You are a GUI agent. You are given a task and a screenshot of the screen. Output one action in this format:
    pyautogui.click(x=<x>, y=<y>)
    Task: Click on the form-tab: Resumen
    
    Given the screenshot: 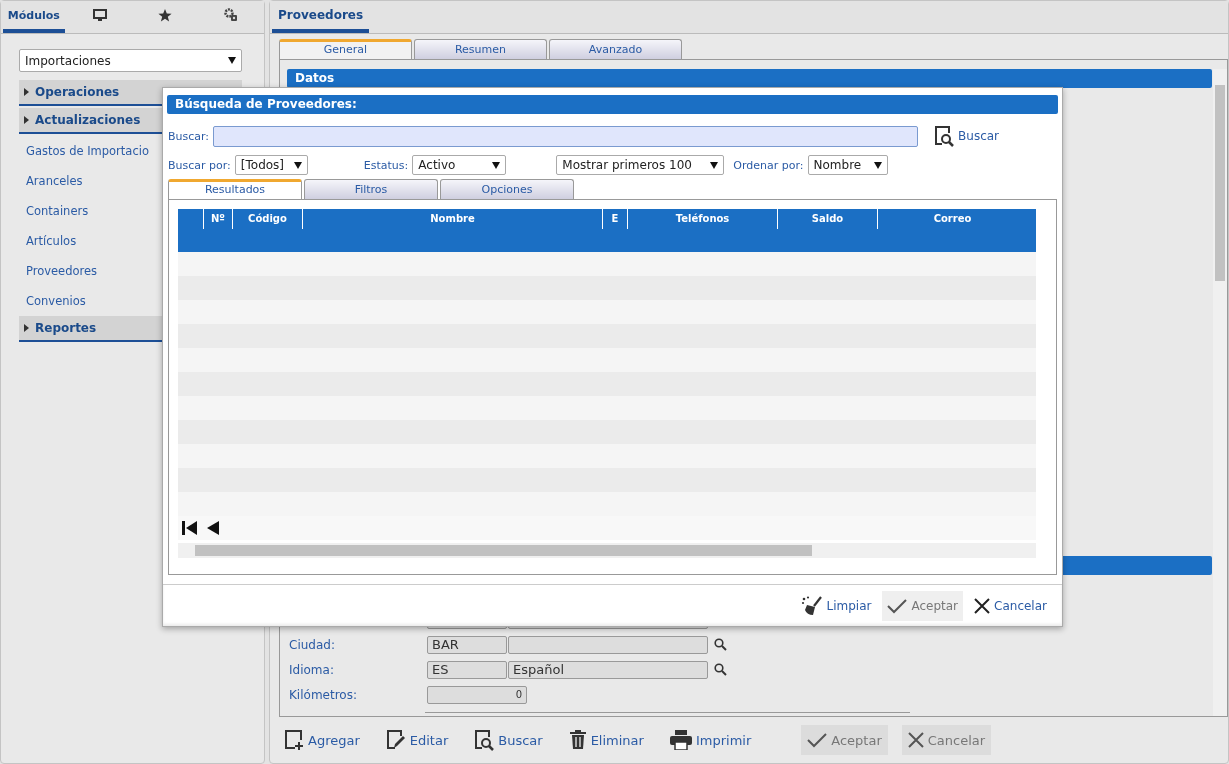 What is the action you would take?
    pyautogui.click(x=480, y=49)
    